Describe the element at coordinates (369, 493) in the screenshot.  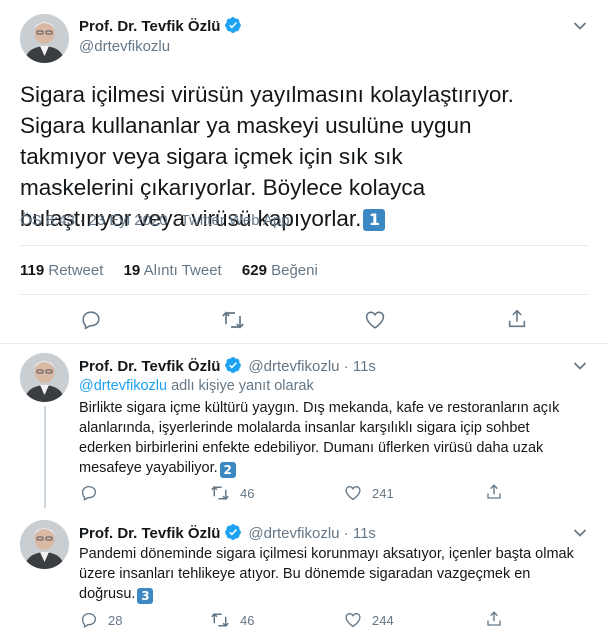
I see `like-button: 241` at that location.